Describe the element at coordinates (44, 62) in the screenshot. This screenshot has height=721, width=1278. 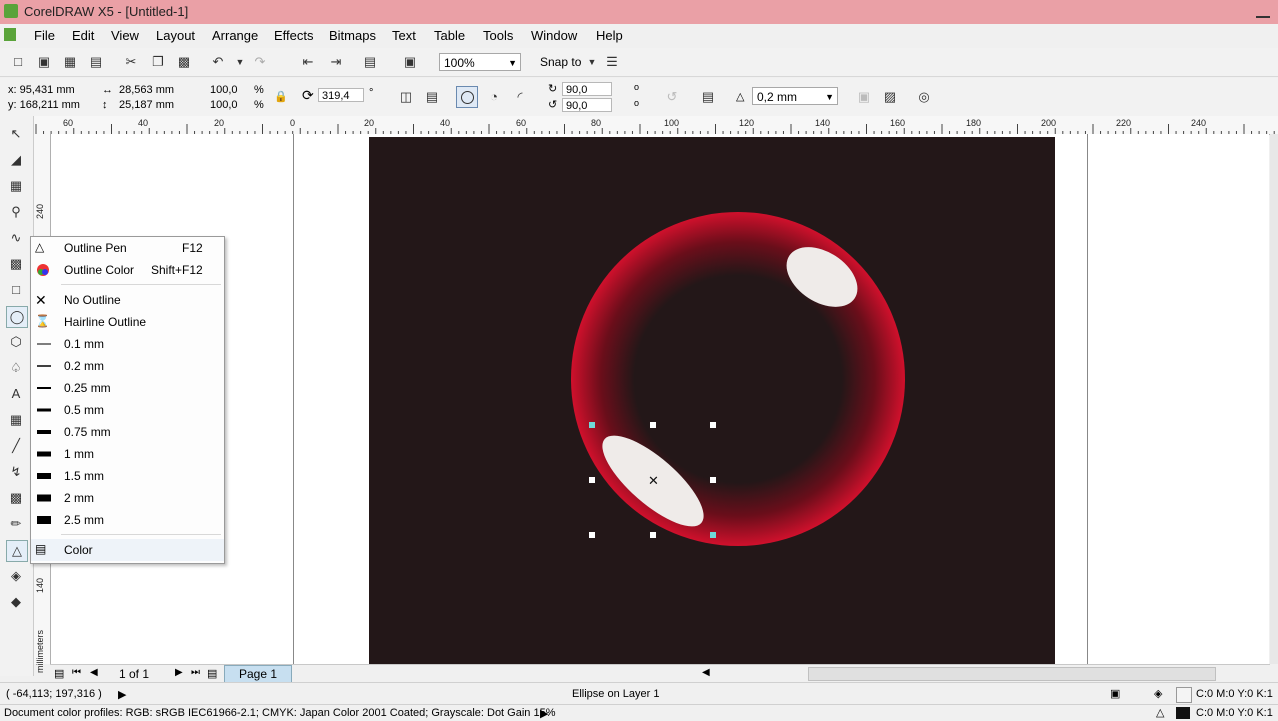
I see `open-icon: ▣` at that location.